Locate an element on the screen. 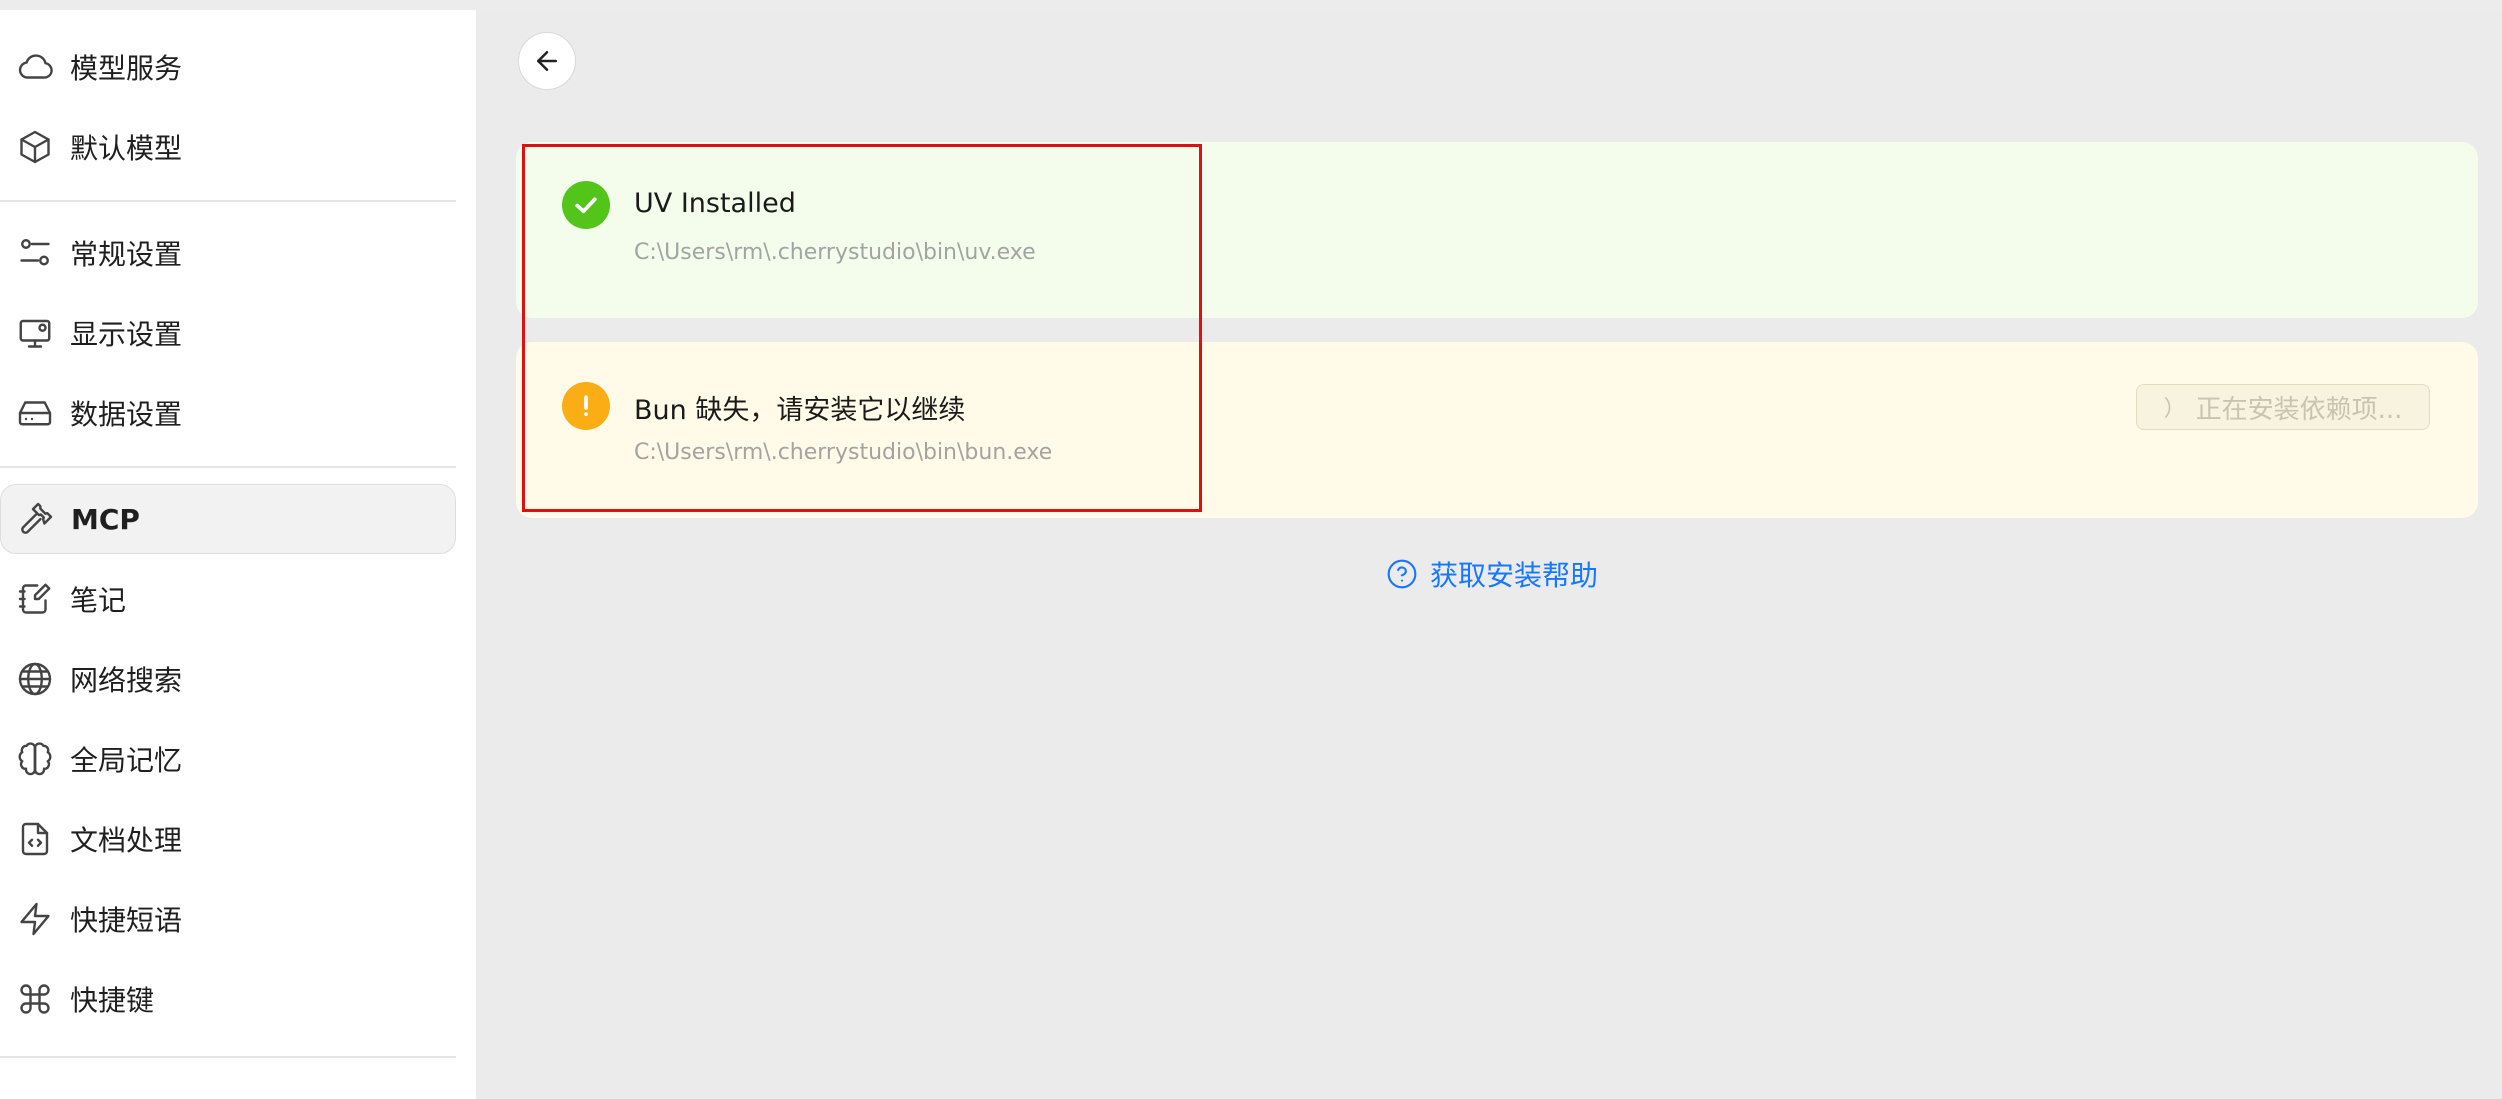 The image size is (2502, 1099). cube-icon is located at coordinates (35, 147).